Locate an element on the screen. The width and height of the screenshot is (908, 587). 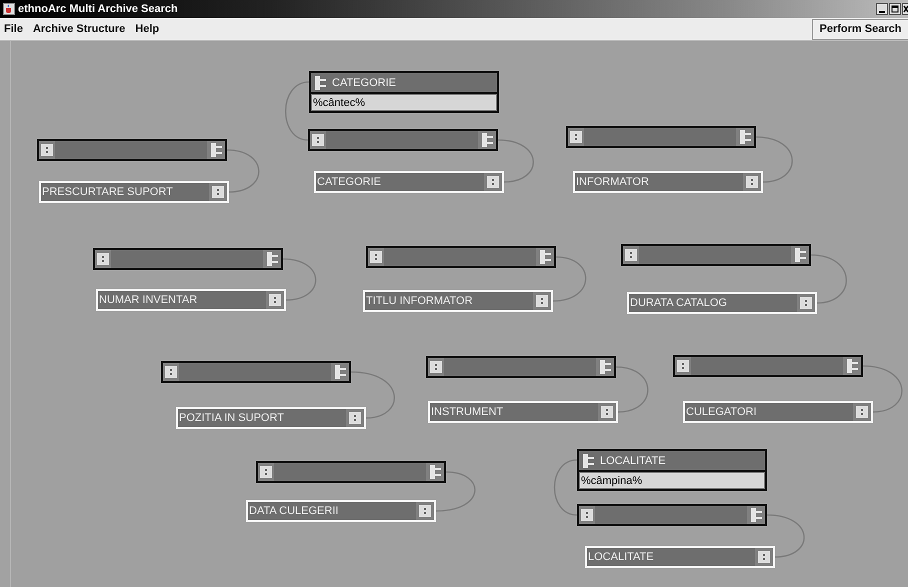
field-label: LOCALITATE is located at coordinates (621, 557).